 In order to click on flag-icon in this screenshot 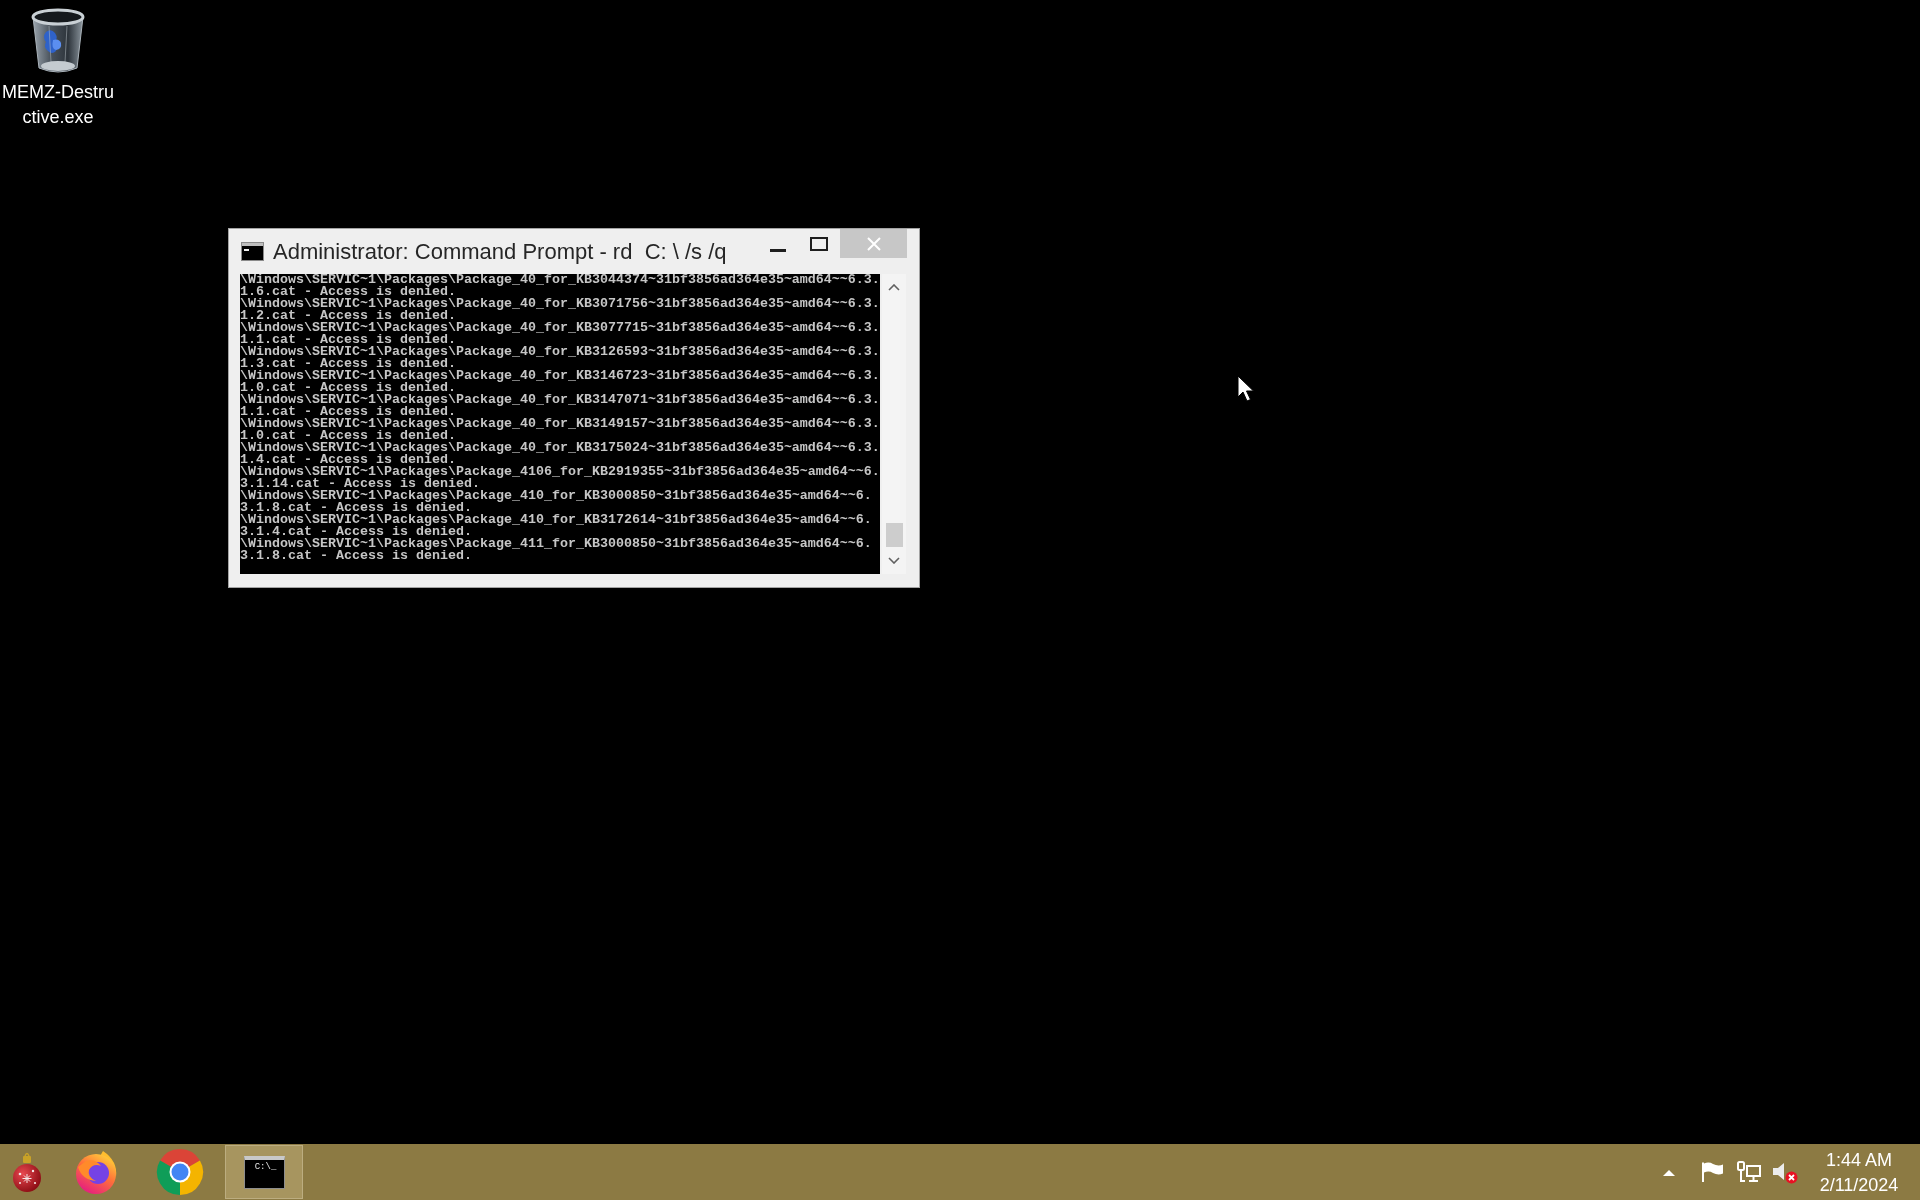, I will do `click(1712, 1172)`.